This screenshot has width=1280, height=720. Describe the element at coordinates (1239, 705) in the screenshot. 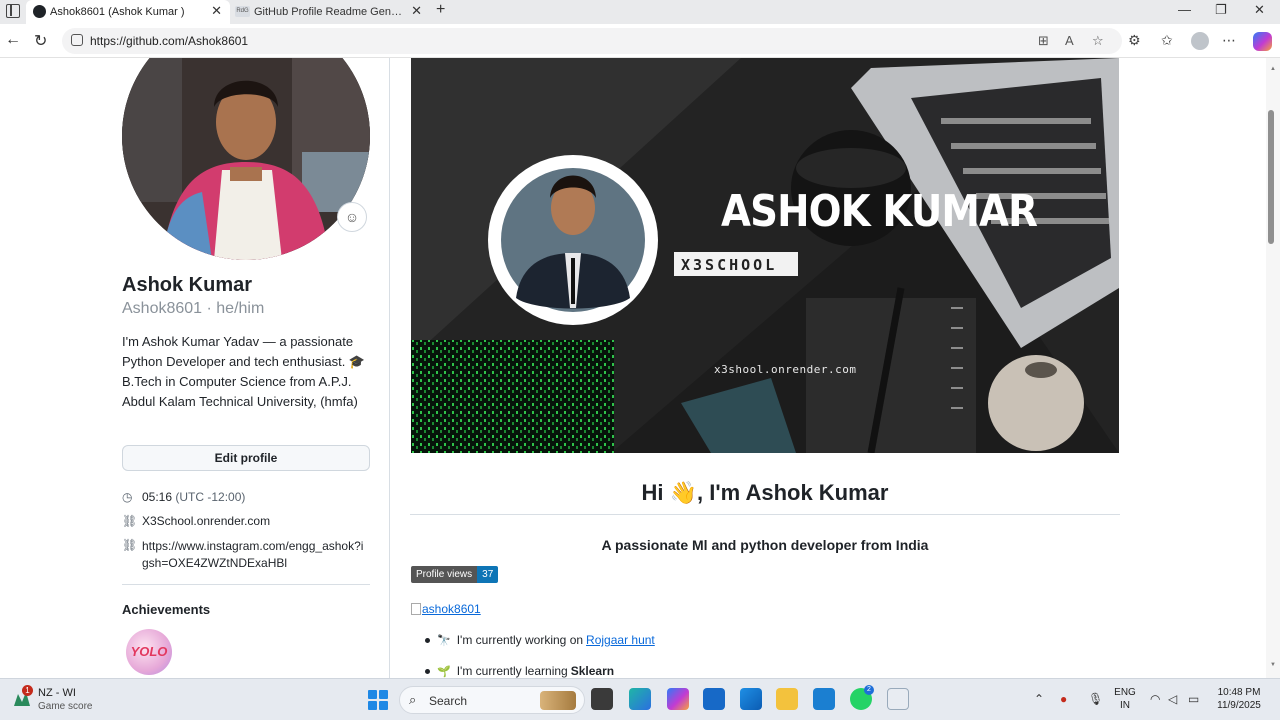

I see `clock-date: 11/9/2025` at that location.